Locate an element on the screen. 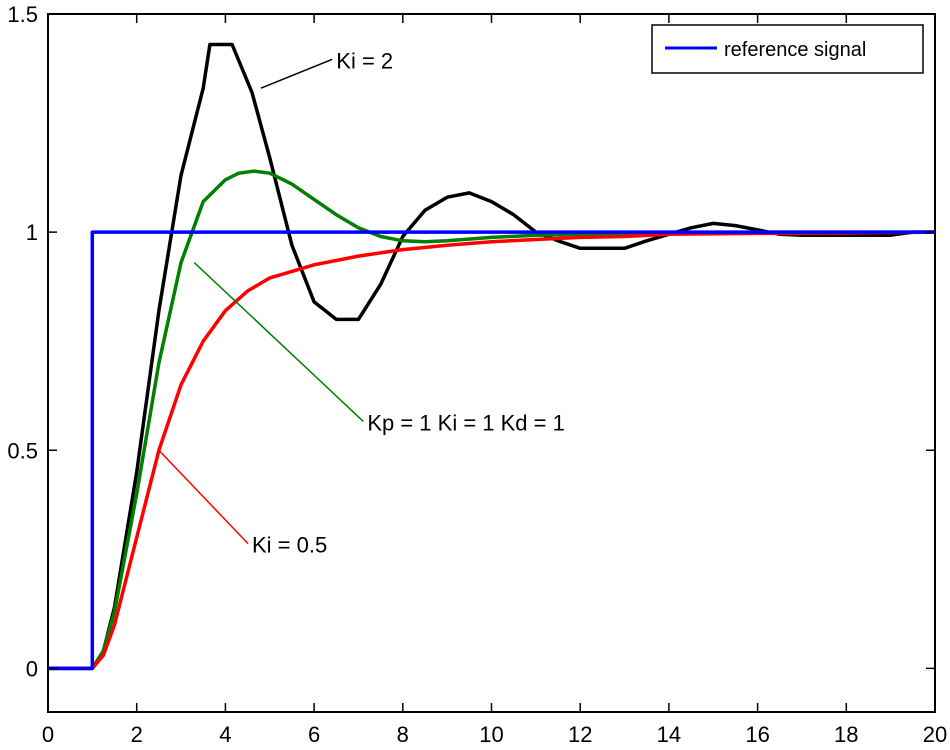  x-tick-label: 6 is located at coordinates (314, 734).